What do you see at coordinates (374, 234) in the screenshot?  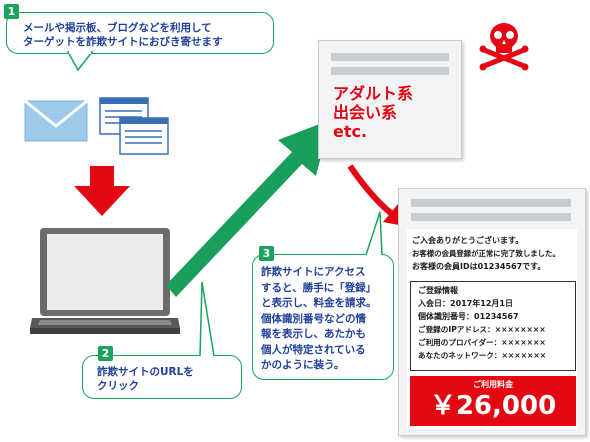 I see `step-3-callout-tail` at bounding box center [374, 234].